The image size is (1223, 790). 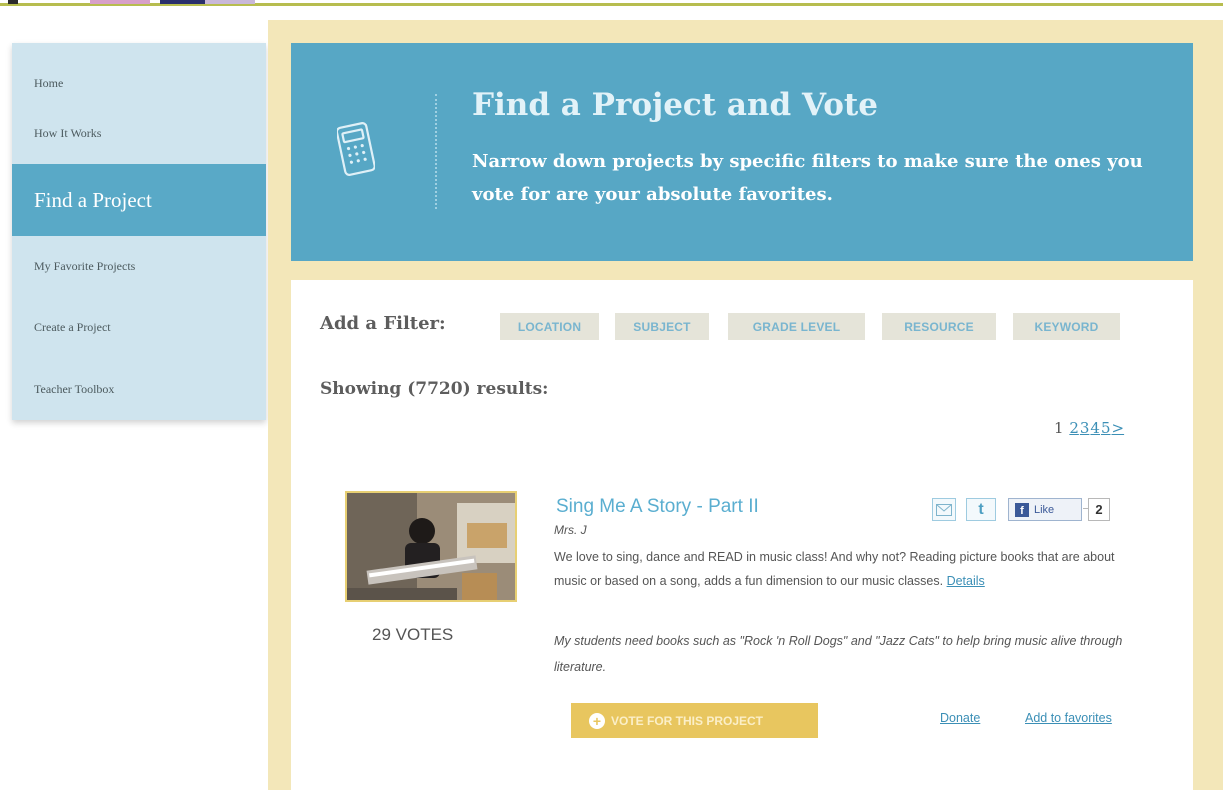 I want to click on share-twitter-button: t, so click(x=981, y=509).